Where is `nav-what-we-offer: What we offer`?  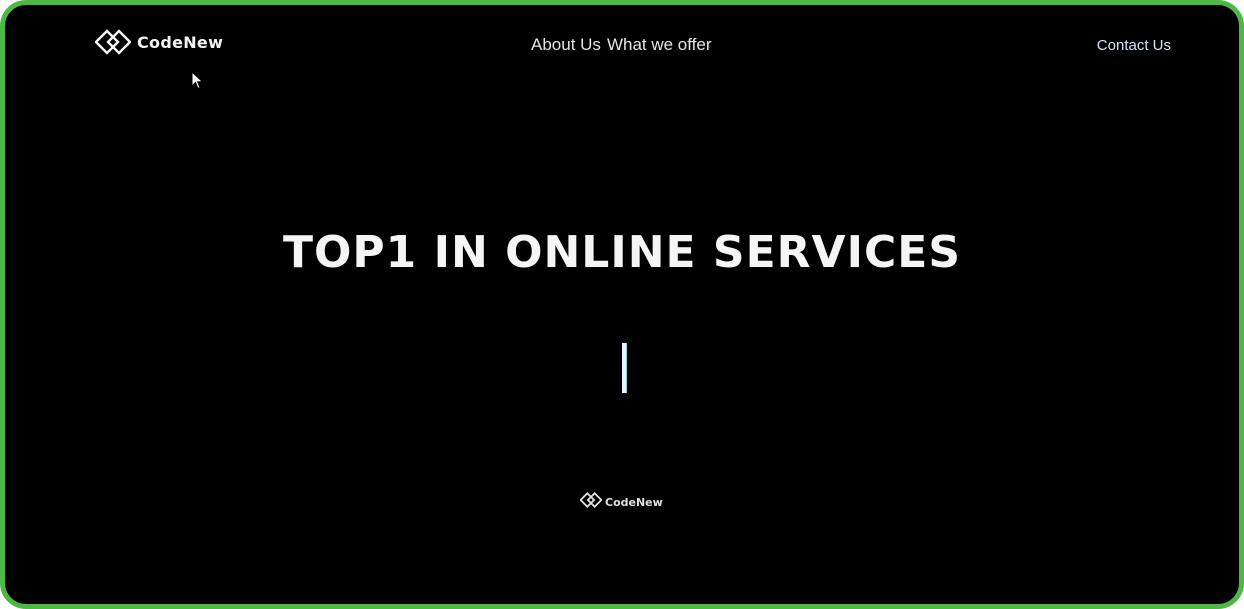 nav-what-we-offer: What we offer is located at coordinates (659, 45).